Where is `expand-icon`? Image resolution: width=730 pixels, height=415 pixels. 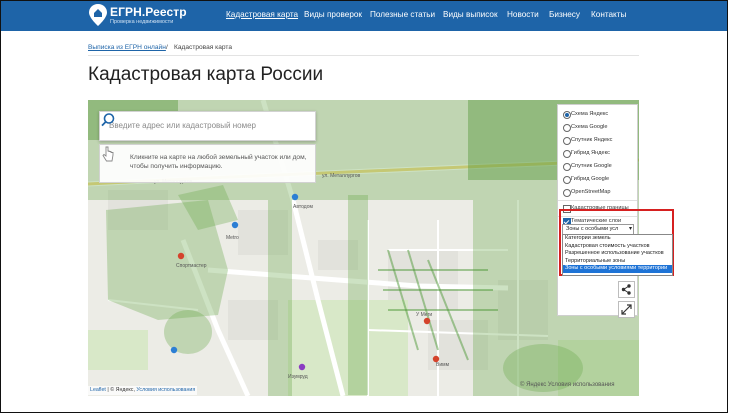
expand-icon is located at coordinates (626, 309).